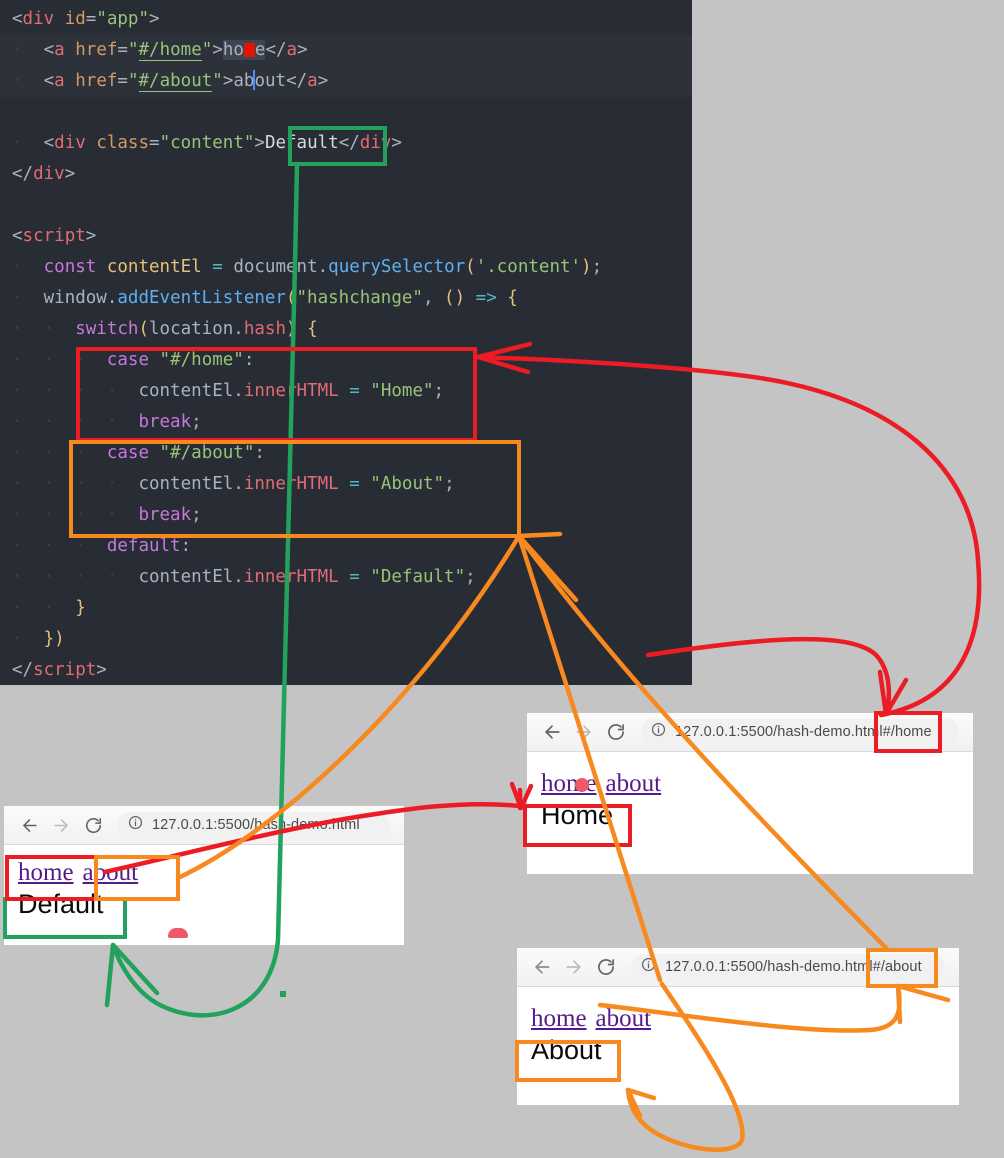  What do you see at coordinates (59, 670) in the screenshot?
I see `code-line: </script>` at bounding box center [59, 670].